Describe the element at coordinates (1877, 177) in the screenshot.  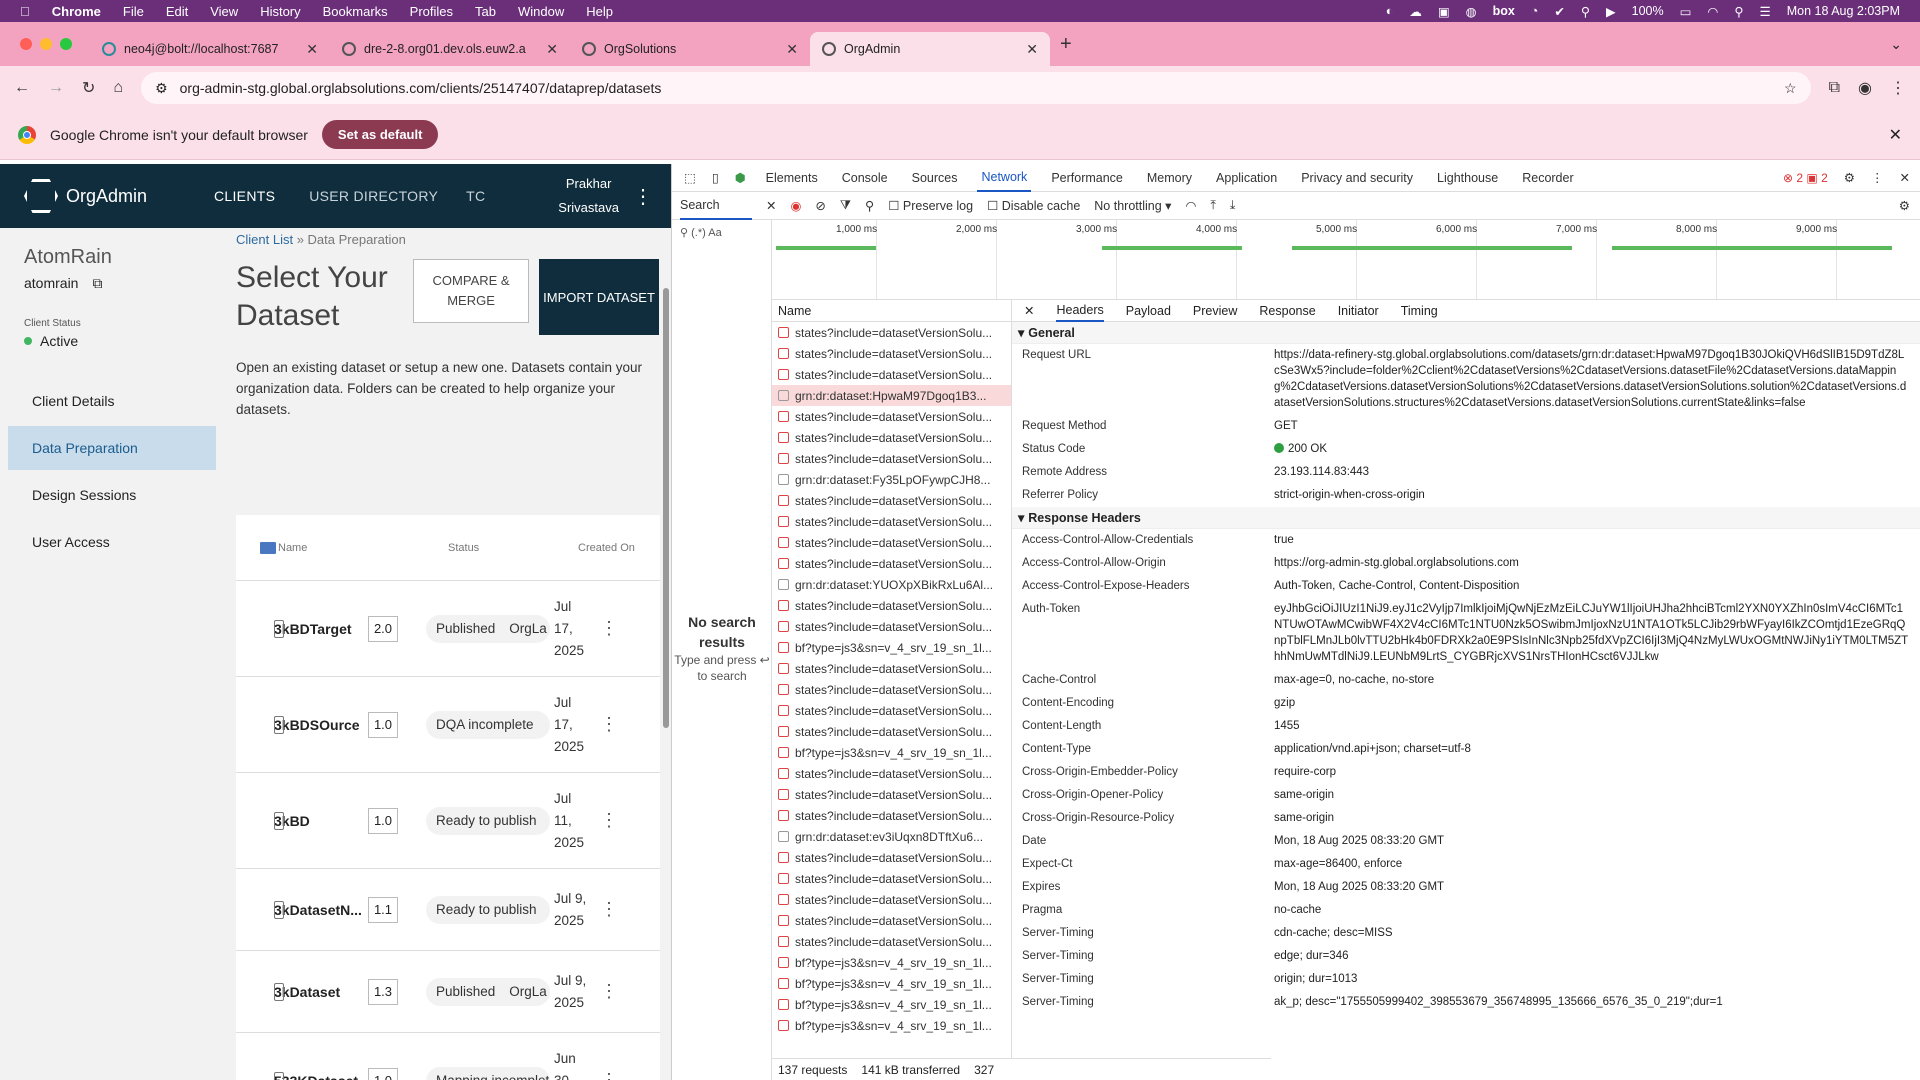
I see `more-icon: ⋮` at that location.